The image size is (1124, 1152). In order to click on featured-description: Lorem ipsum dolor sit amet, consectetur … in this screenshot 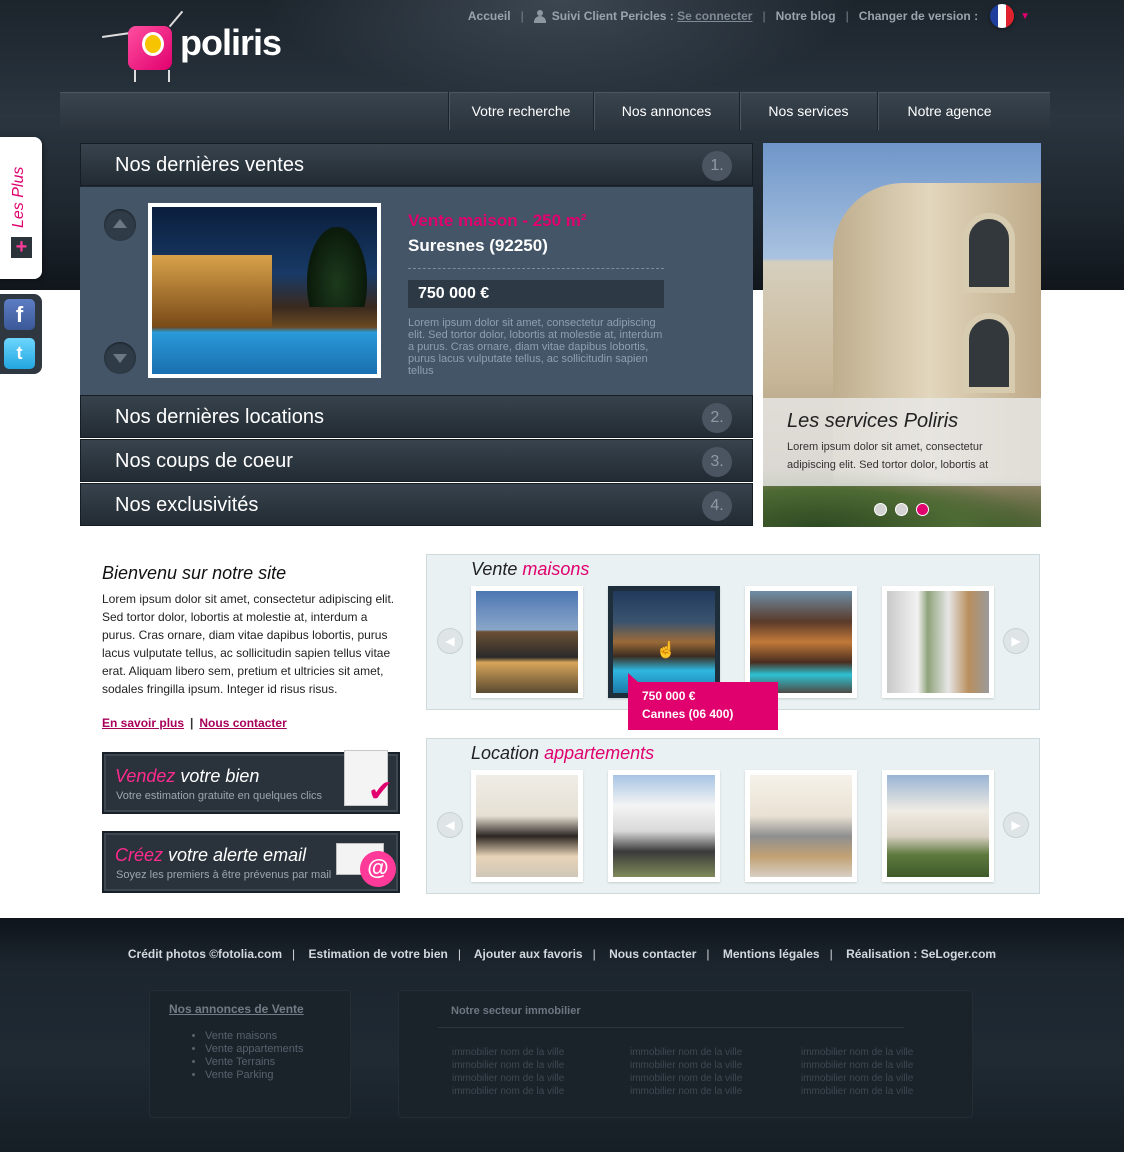, I will do `click(535, 347)`.